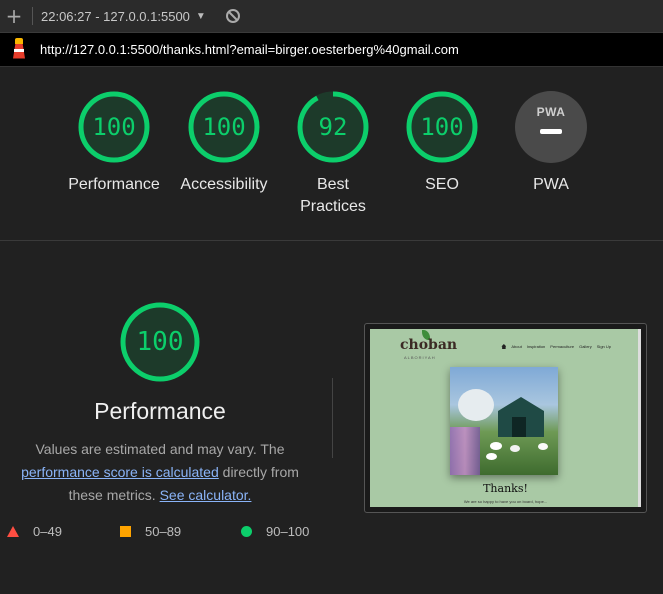 This screenshot has height=594, width=663. What do you see at coordinates (232, 16) in the screenshot?
I see `clear-icon` at bounding box center [232, 16].